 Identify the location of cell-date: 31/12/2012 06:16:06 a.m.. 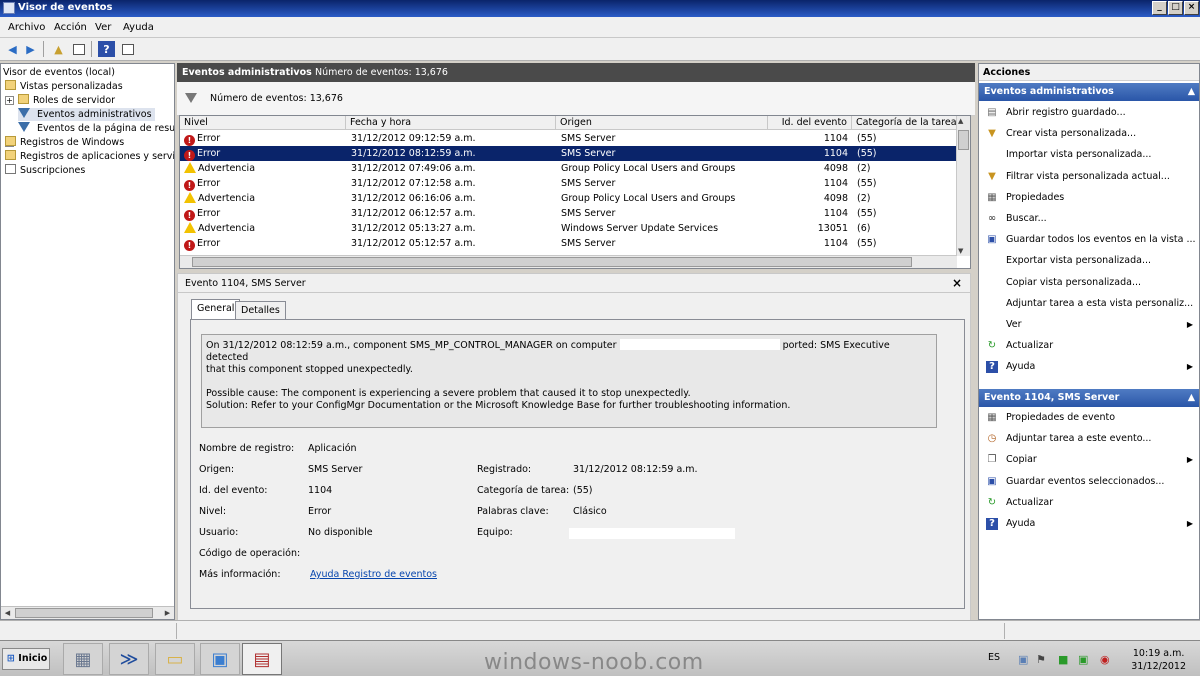
(413, 198).